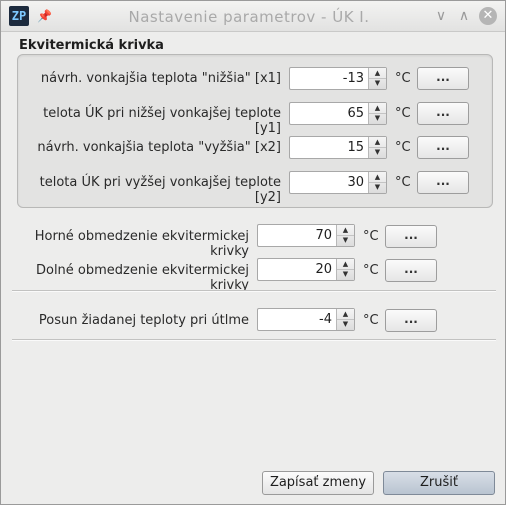 The image size is (506, 505). I want to click on x1-spin-arrows: ▲ ▼, so click(377, 78).